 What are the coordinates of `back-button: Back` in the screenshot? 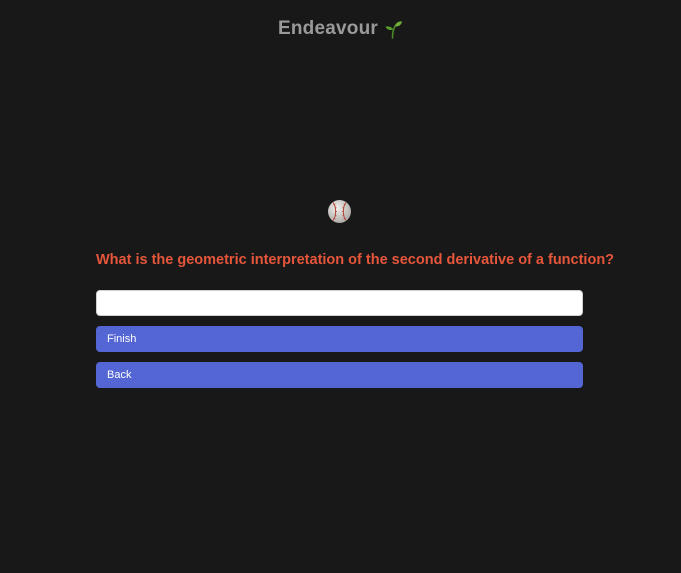 It's located at (339, 375).